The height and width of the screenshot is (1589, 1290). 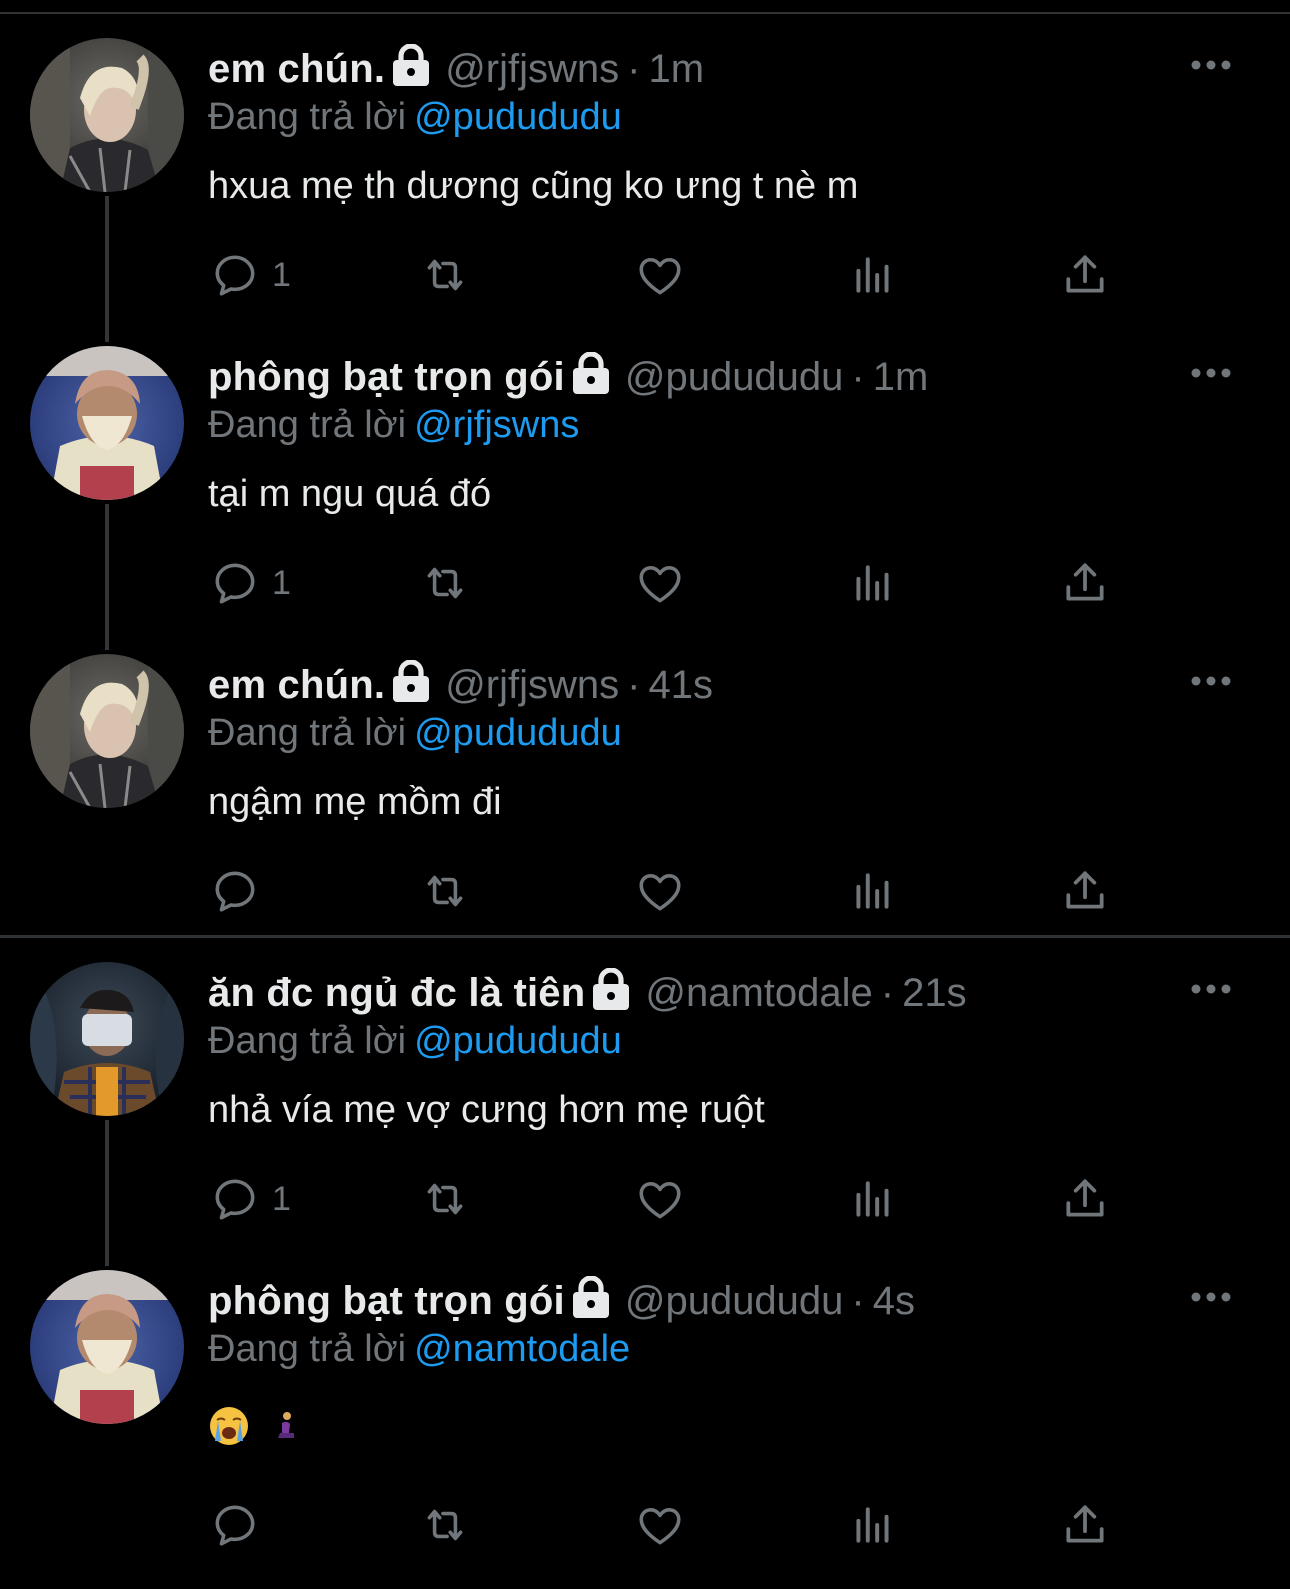 What do you see at coordinates (286, 1425) in the screenshot?
I see `kneeling-person-emoji` at bounding box center [286, 1425].